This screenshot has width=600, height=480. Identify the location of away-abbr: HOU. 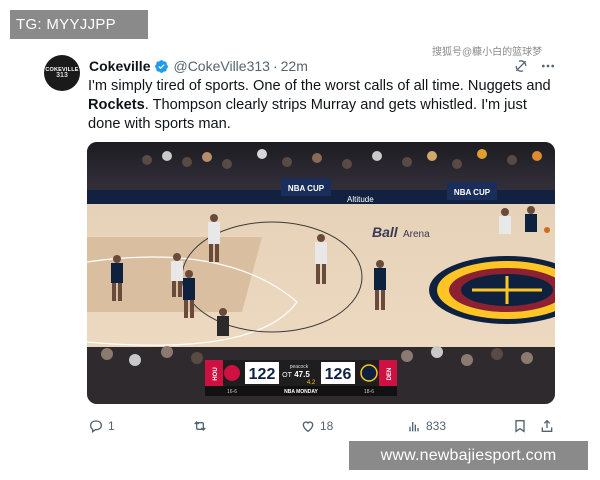
(216, 373).